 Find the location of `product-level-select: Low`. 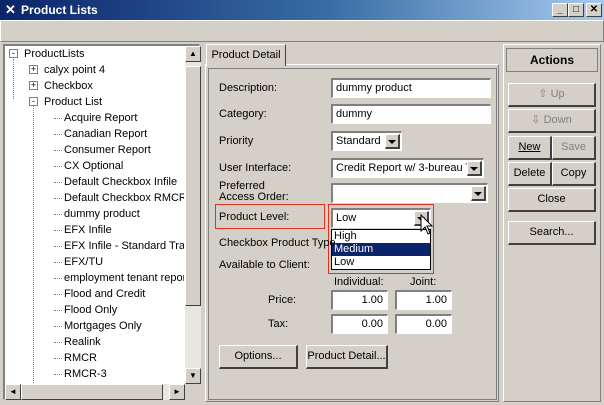

product-level-select: Low is located at coordinates (381, 218).